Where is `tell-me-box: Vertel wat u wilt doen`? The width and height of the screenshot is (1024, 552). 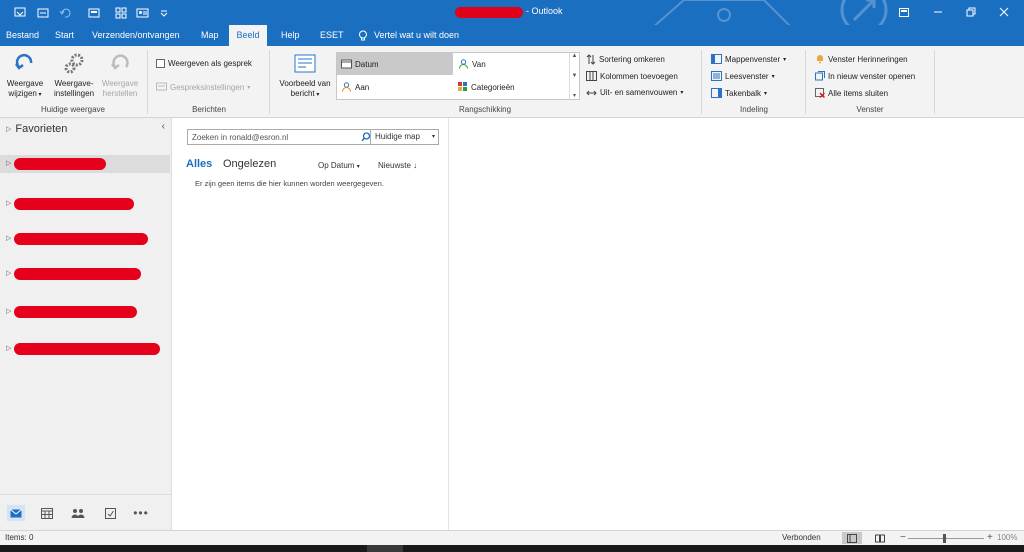
tell-me-box: Vertel wat u wilt doen is located at coordinates (408, 35).